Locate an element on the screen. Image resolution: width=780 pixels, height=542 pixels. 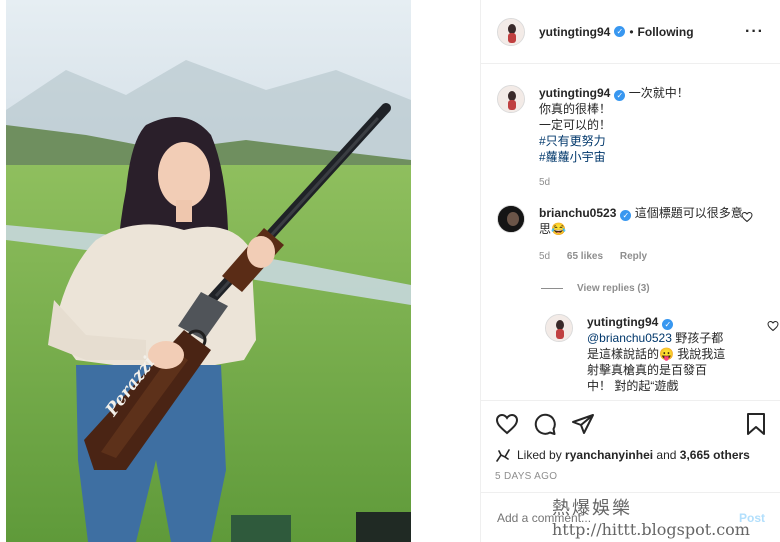
liker-avatar-icon is located at coordinates (503, 455).